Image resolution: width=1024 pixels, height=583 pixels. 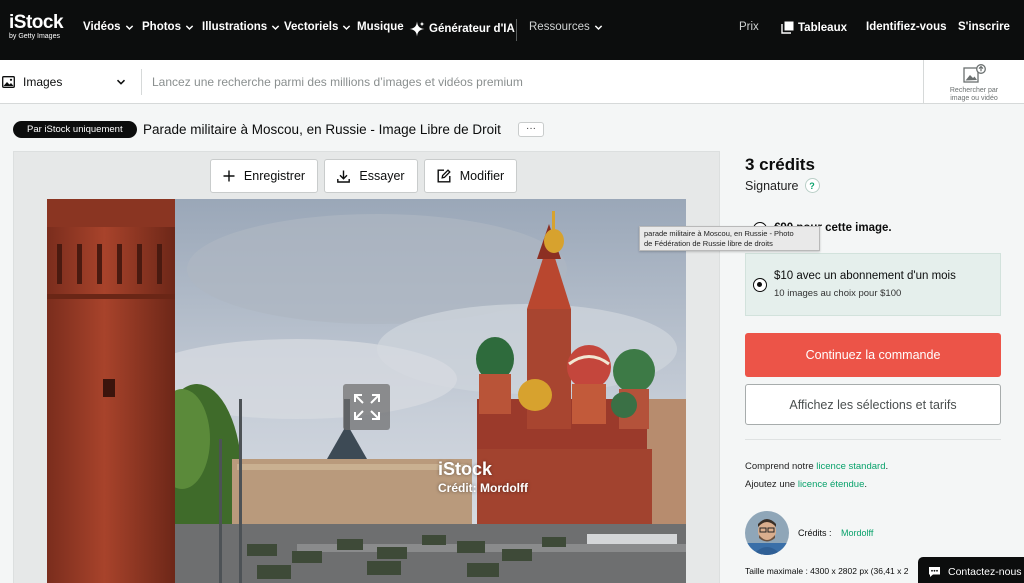 I want to click on nav-music: Musique, so click(x=380, y=27).